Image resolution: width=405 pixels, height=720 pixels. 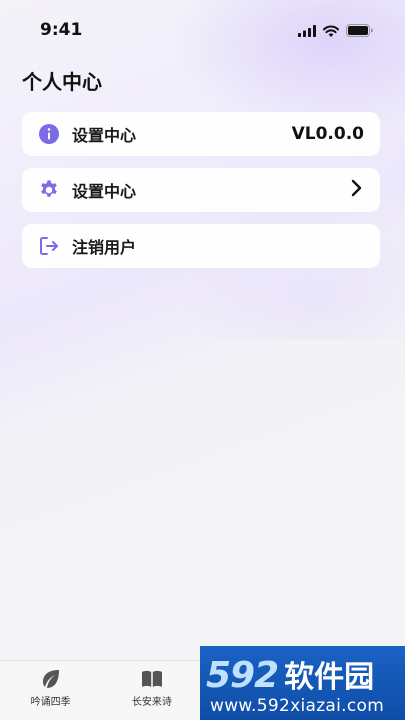 What do you see at coordinates (50, 690) in the screenshot?
I see `tab-seasons: 吟诵四季` at bounding box center [50, 690].